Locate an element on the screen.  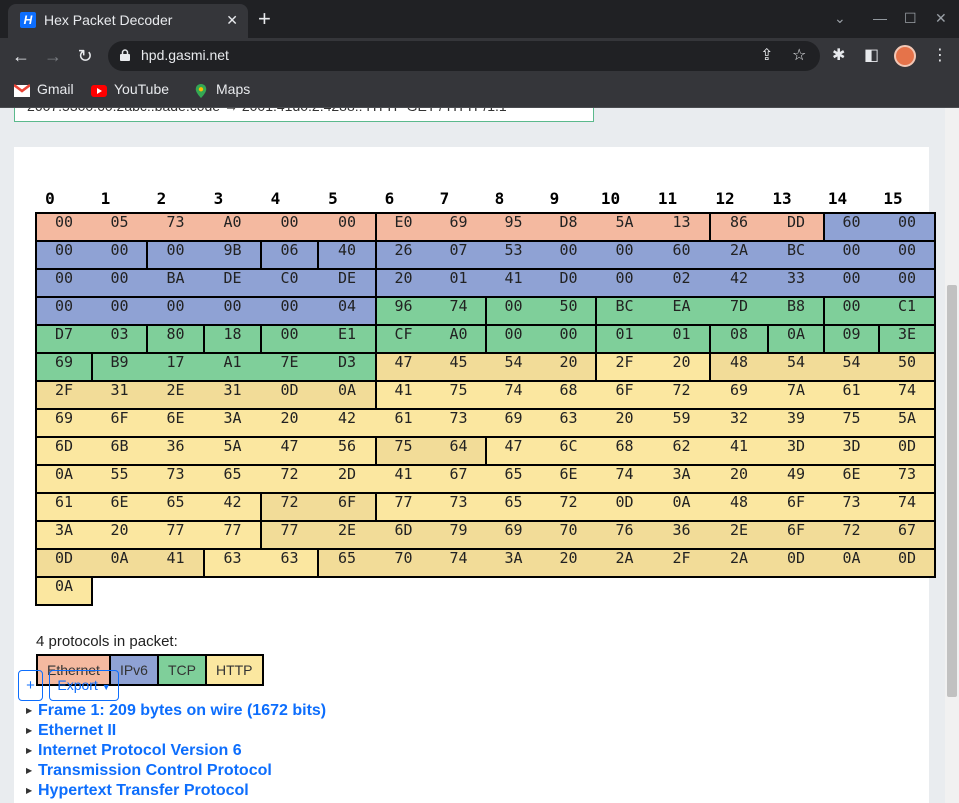
hex-byte-cell: 6D is located at coordinates (64, 451).